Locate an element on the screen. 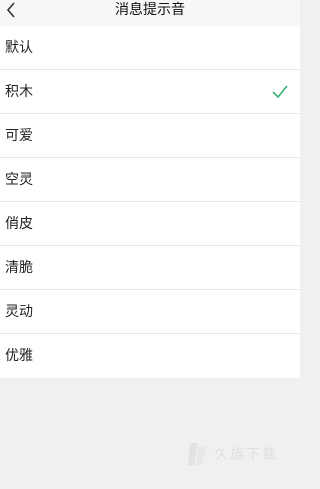 The height and width of the screenshot is (489, 320). sound-option-jimu: 积木 is located at coordinates (150, 92).